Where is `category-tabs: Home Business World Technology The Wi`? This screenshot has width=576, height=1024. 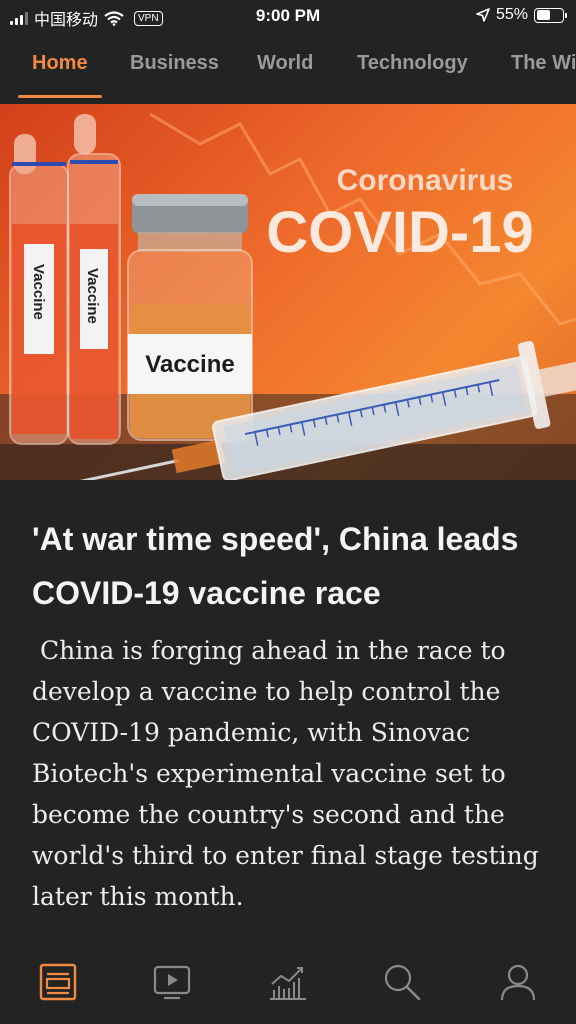
category-tabs: Home Business World Technology The Wi is located at coordinates (288, 66).